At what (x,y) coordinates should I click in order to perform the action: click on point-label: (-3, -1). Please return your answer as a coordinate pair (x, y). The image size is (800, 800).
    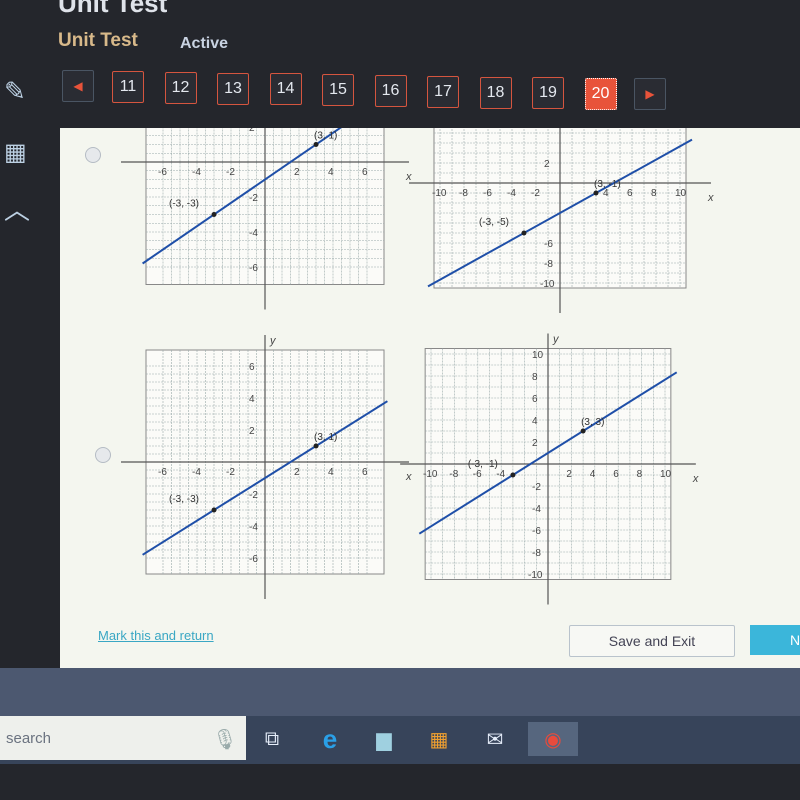
    Looking at the image, I should click on (483, 464).